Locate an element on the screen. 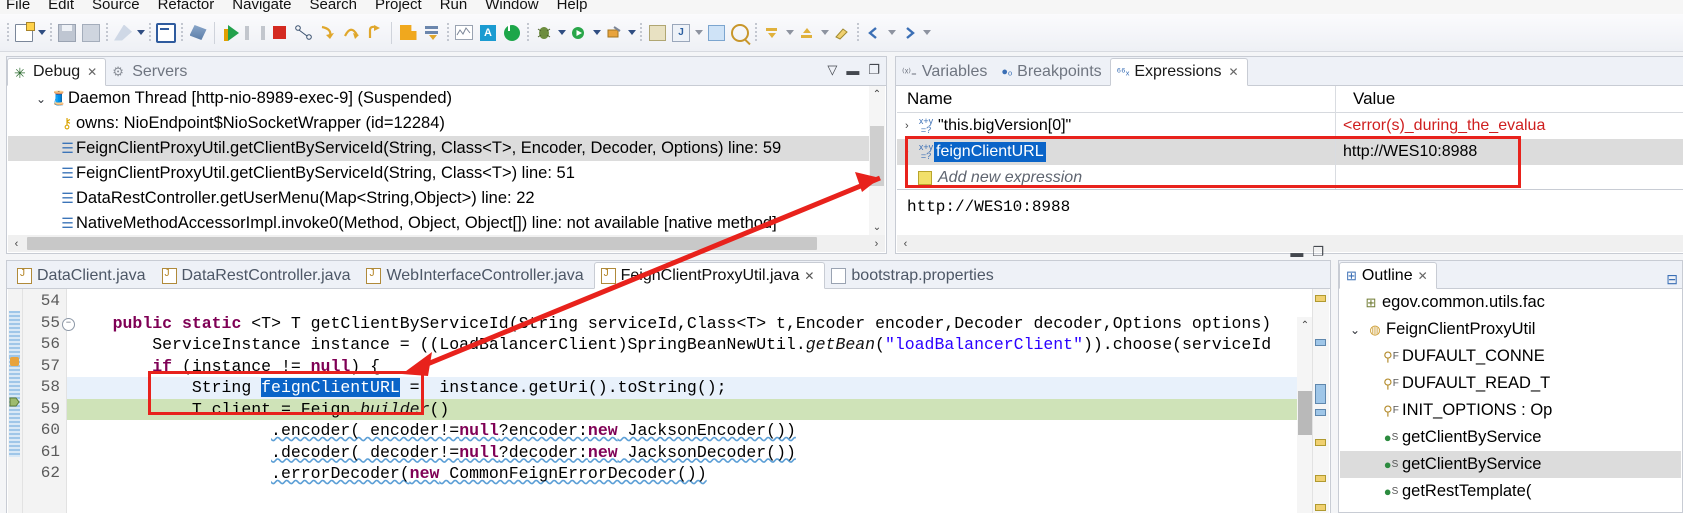 Image resolution: width=1683 pixels, height=513 pixels. scroll-track is located at coordinates (446, 243).